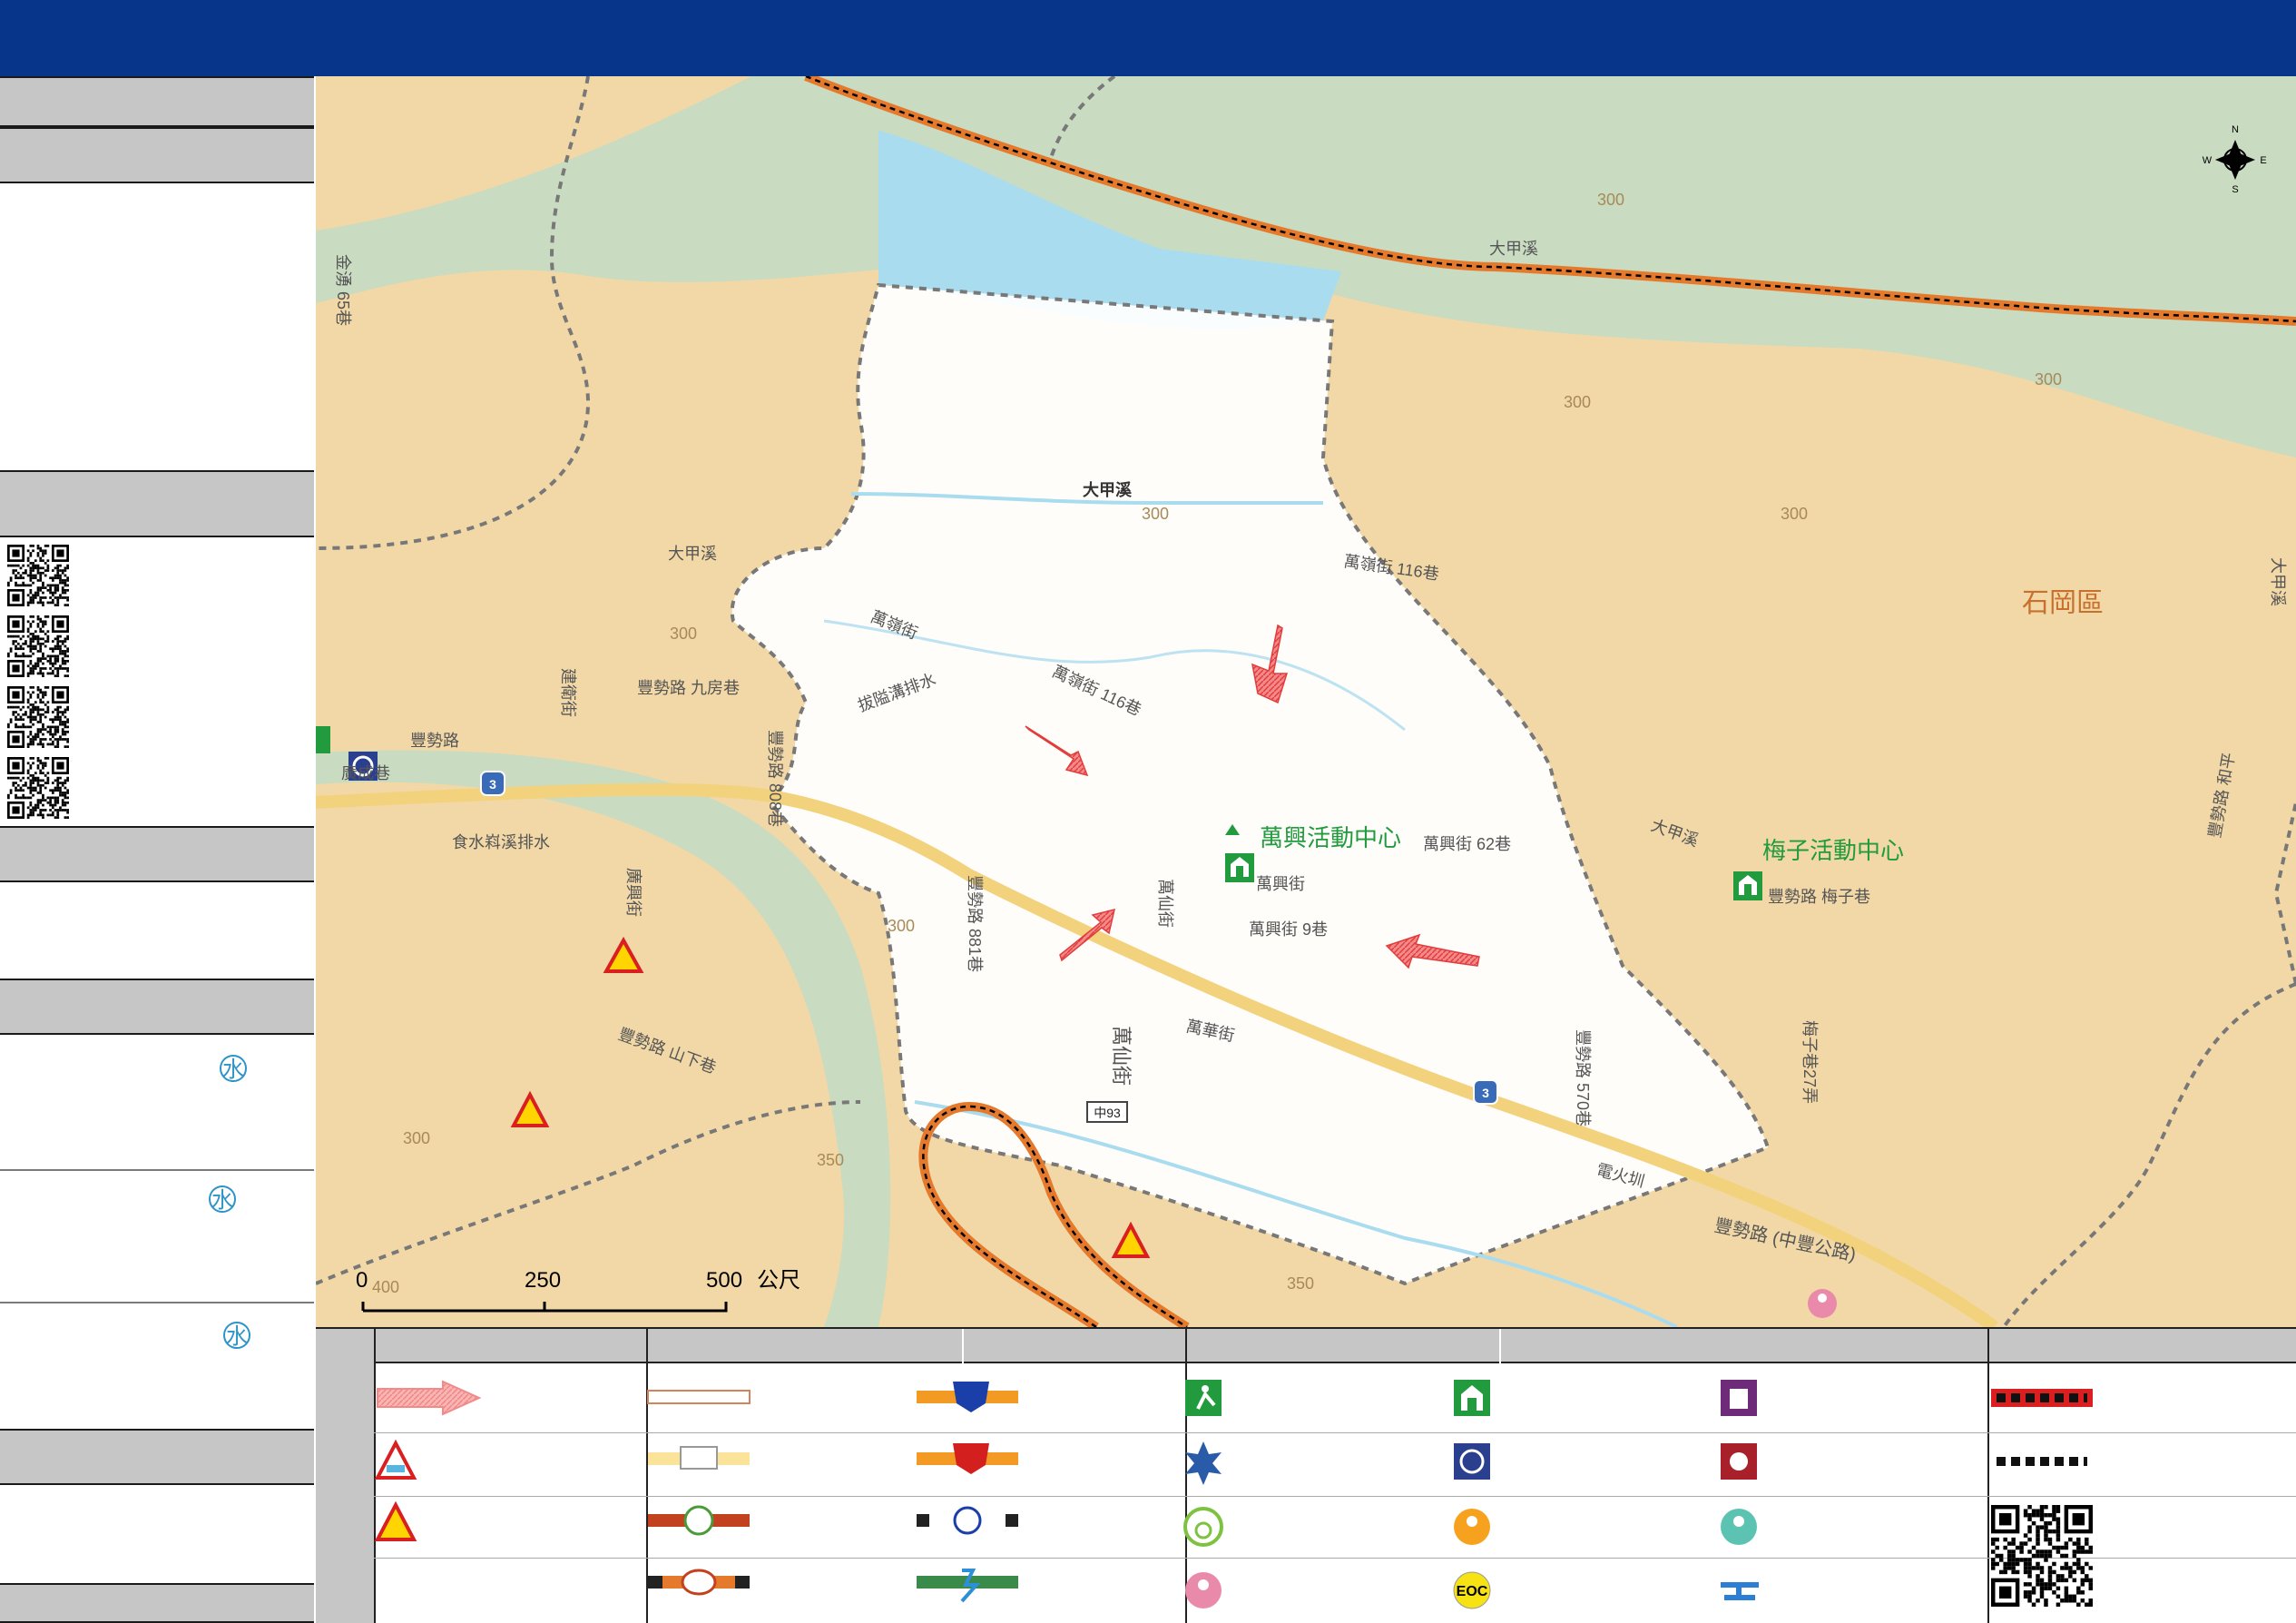 Image resolution: width=2296 pixels, height=1623 pixels. I want to click on legend-road-local-icon, so click(699, 1397).